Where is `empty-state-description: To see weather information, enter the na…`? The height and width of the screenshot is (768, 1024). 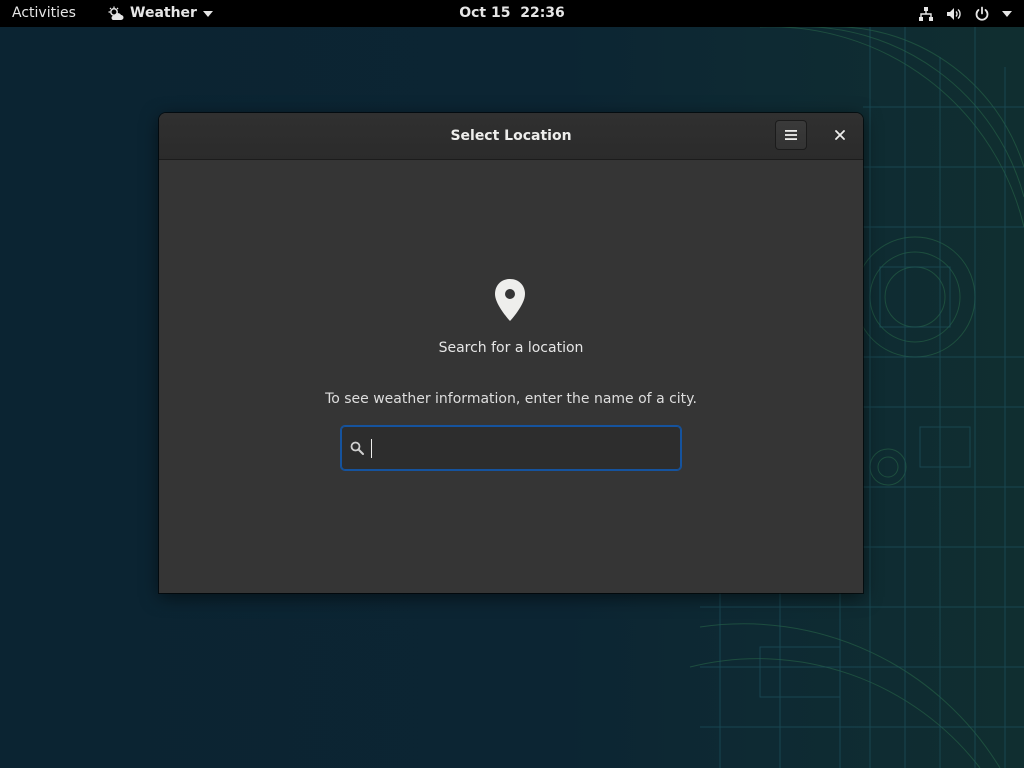
empty-state-description: To see weather information, enter the na… is located at coordinates (511, 399).